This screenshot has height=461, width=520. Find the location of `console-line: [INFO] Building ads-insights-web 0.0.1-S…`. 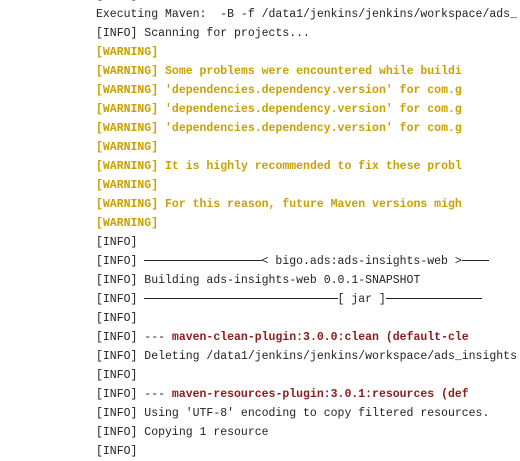

console-line: [INFO] Building ads-insights-web 0.0.1-S… is located at coordinates (306, 280).